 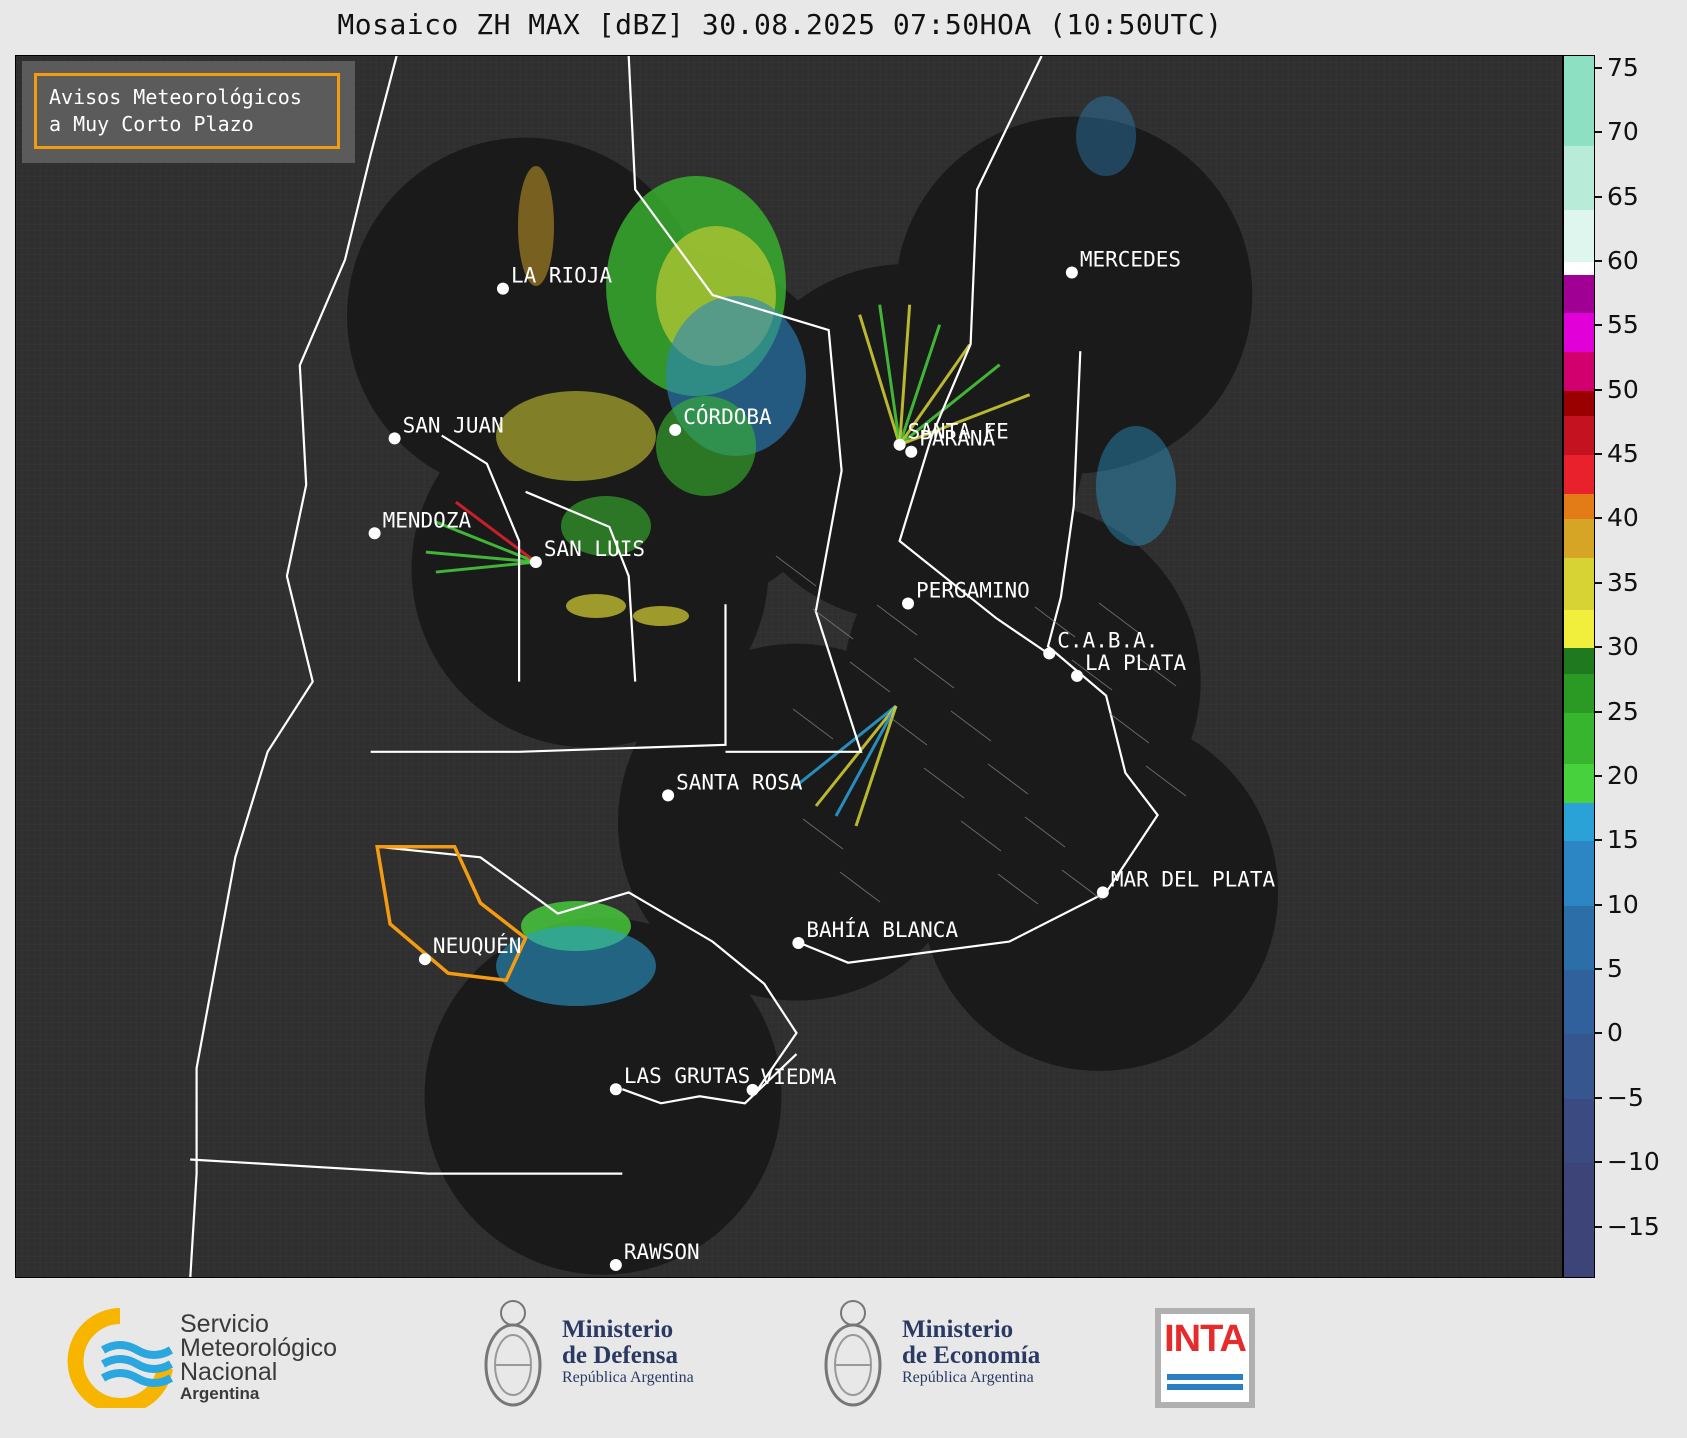 I want to click on defensa-line3: República Argentina, so click(x=628, y=1377).